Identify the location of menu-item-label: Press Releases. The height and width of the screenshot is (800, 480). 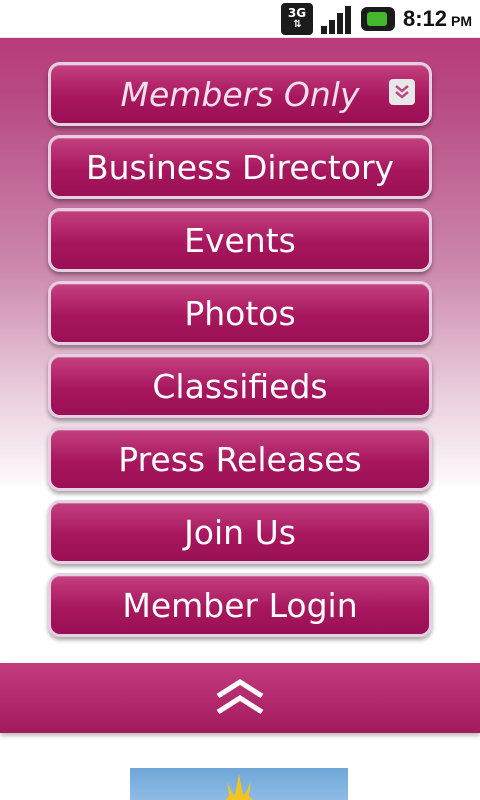
(240, 459).